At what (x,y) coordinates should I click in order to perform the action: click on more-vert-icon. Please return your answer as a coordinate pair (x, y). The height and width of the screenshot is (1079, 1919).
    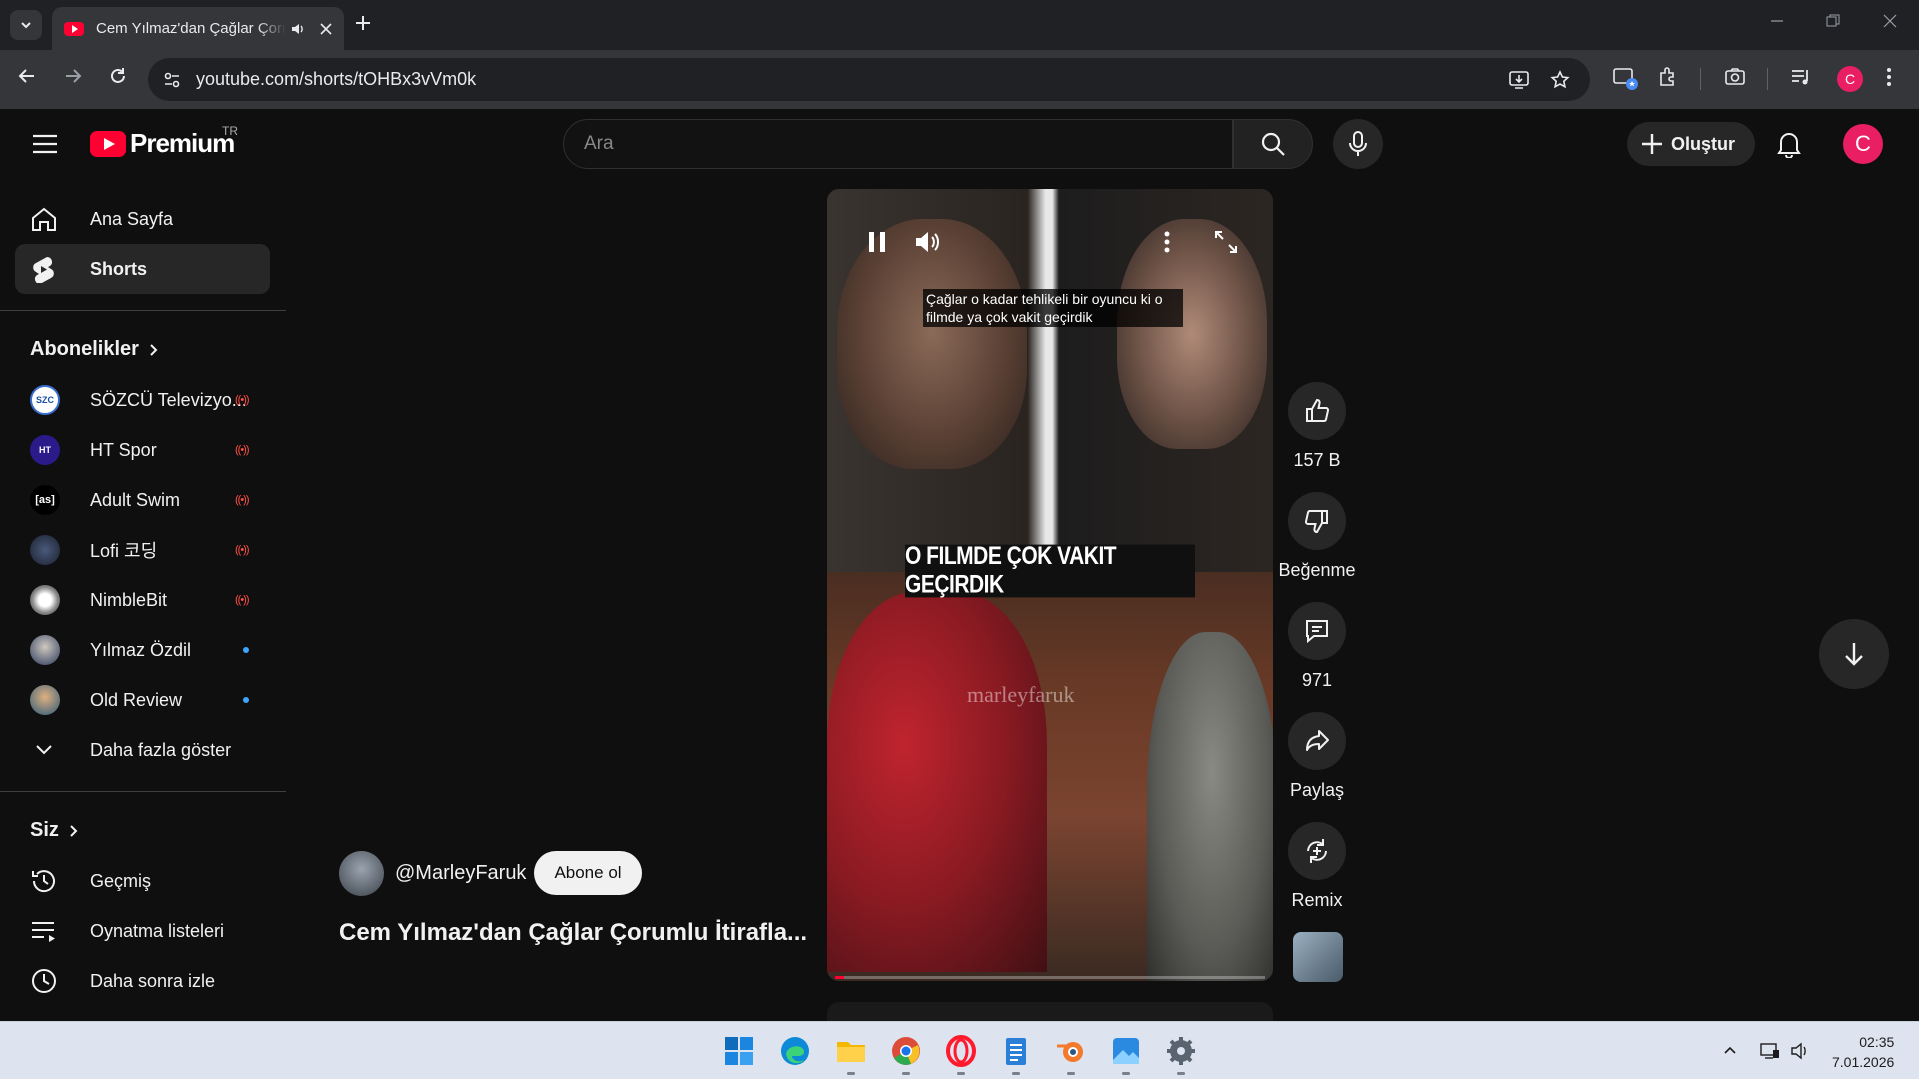
    Looking at the image, I should click on (1889, 77).